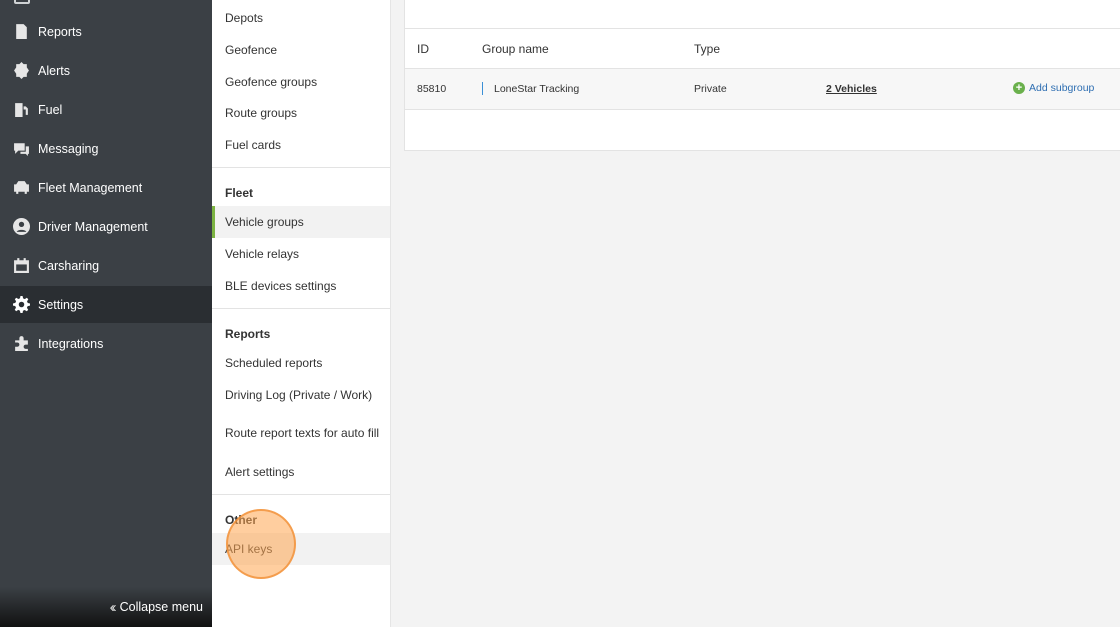  What do you see at coordinates (106, 343) in the screenshot?
I see `nav-item-integrations: Integrations` at bounding box center [106, 343].